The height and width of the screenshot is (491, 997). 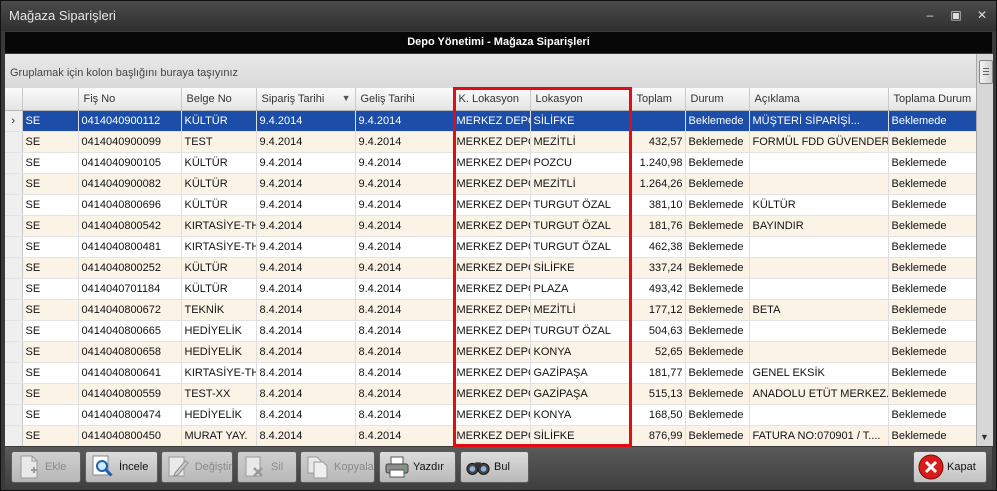 What do you see at coordinates (984, 437) in the screenshot?
I see `scroll-down-icon: ▼` at bounding box center [984, 437].